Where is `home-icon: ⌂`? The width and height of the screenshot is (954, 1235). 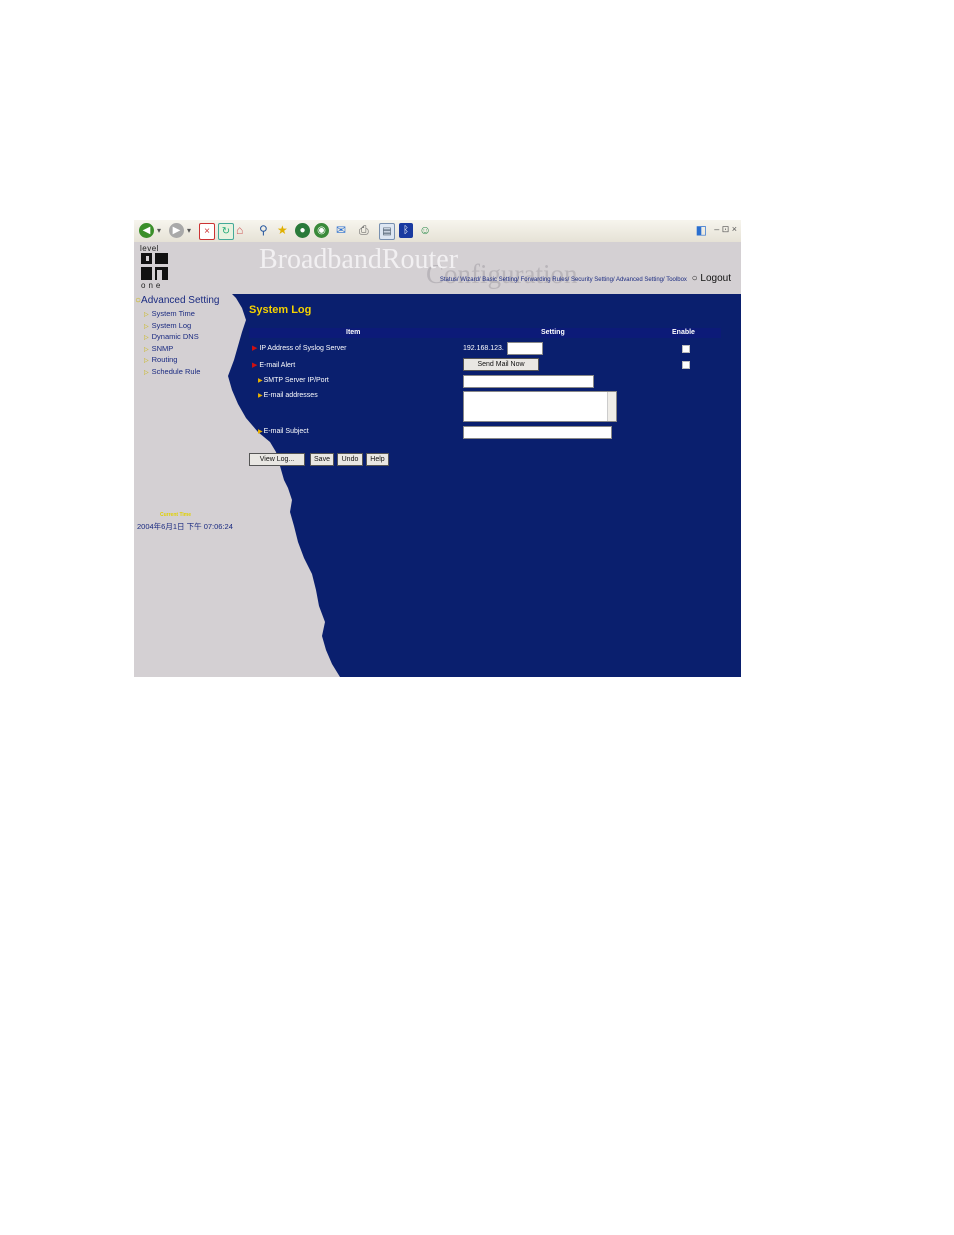 home-icon: ⌂ is located at coordinates (239, 230).